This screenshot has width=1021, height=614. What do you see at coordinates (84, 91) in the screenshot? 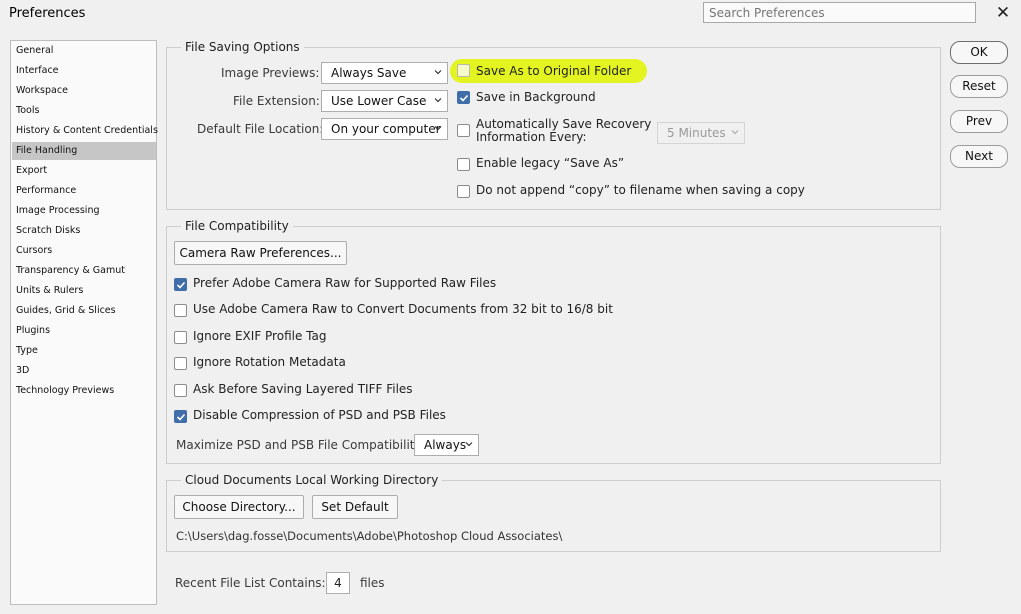
I see `sidebar-item: Workspace` at bounding box center [84, 91].